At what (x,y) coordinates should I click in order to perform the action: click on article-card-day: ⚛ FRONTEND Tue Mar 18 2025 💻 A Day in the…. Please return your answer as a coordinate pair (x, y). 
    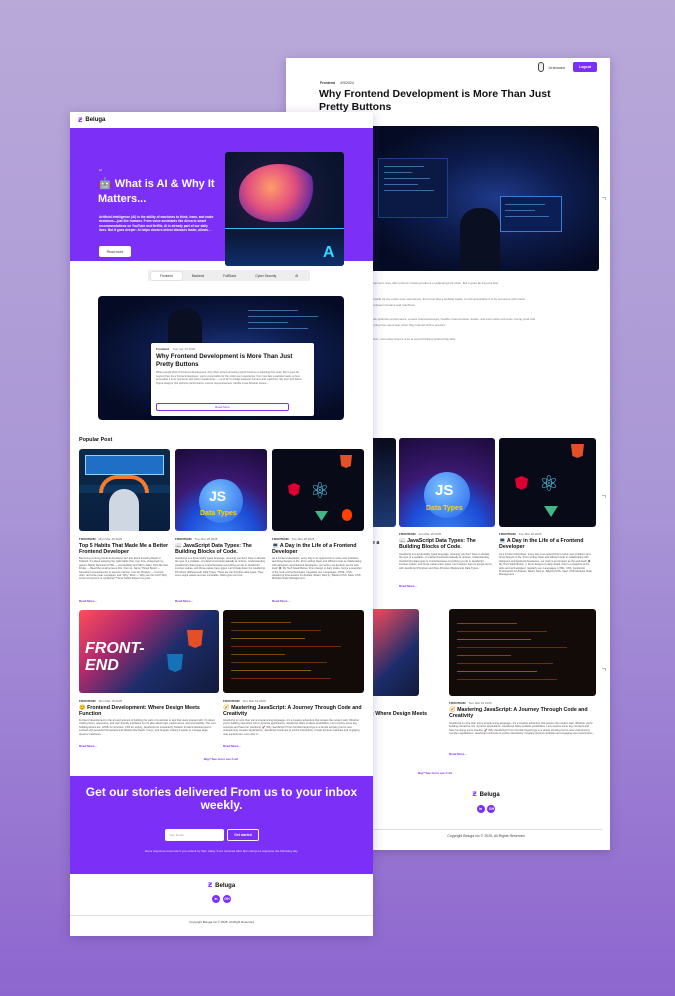
    Looking at the image, I should click on (547, 527).